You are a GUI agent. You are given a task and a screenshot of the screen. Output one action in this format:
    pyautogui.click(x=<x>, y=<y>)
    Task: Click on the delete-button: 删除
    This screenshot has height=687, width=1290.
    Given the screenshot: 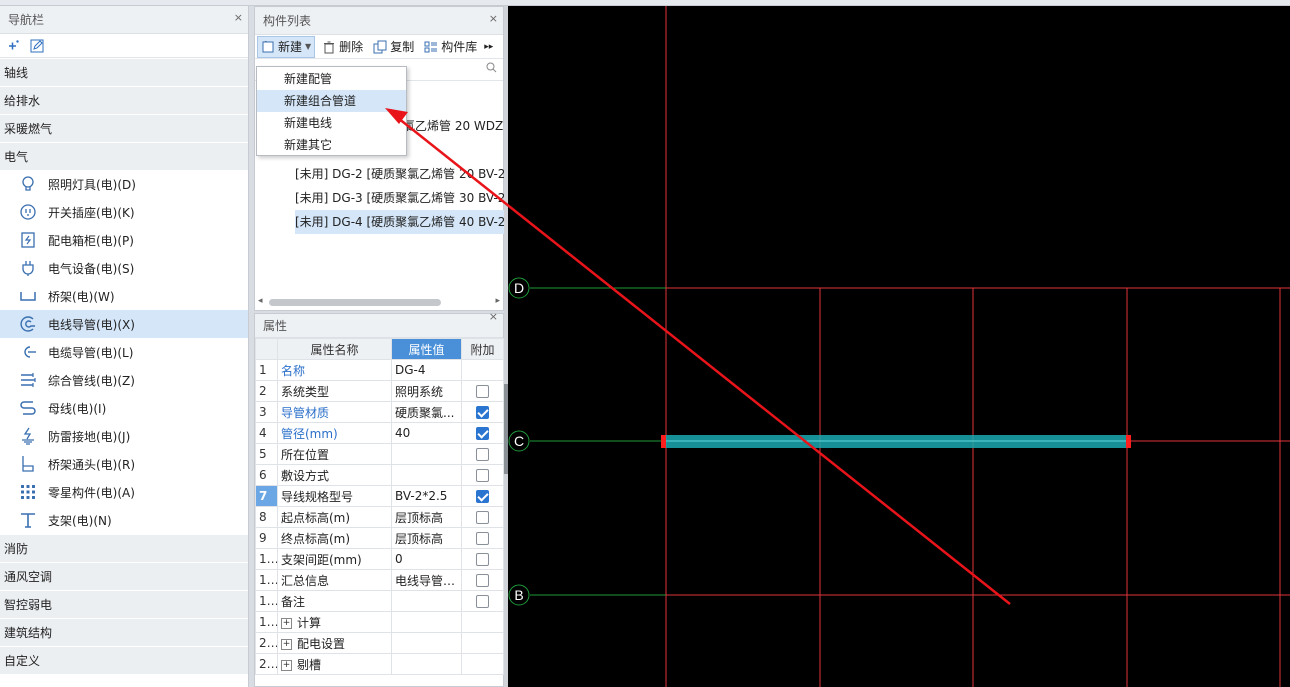 What is the action you would take?
    pyautogui.click(x=342, y=47)
    